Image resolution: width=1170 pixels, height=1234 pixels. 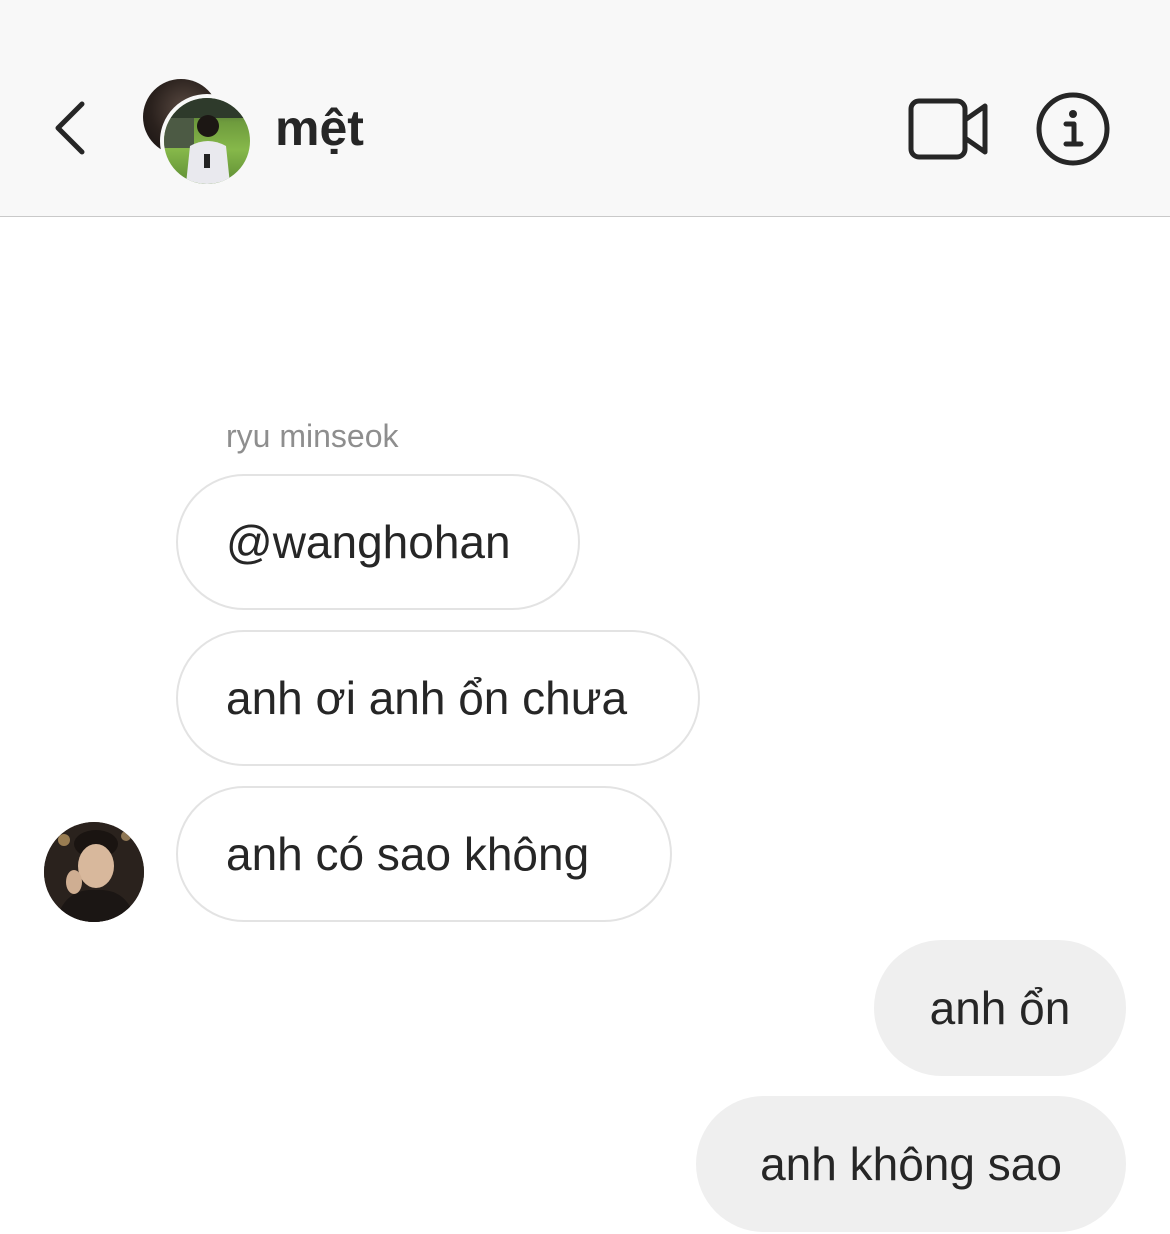 I want to click on sender-name: ryu minseok, so click(x=312, y=436).